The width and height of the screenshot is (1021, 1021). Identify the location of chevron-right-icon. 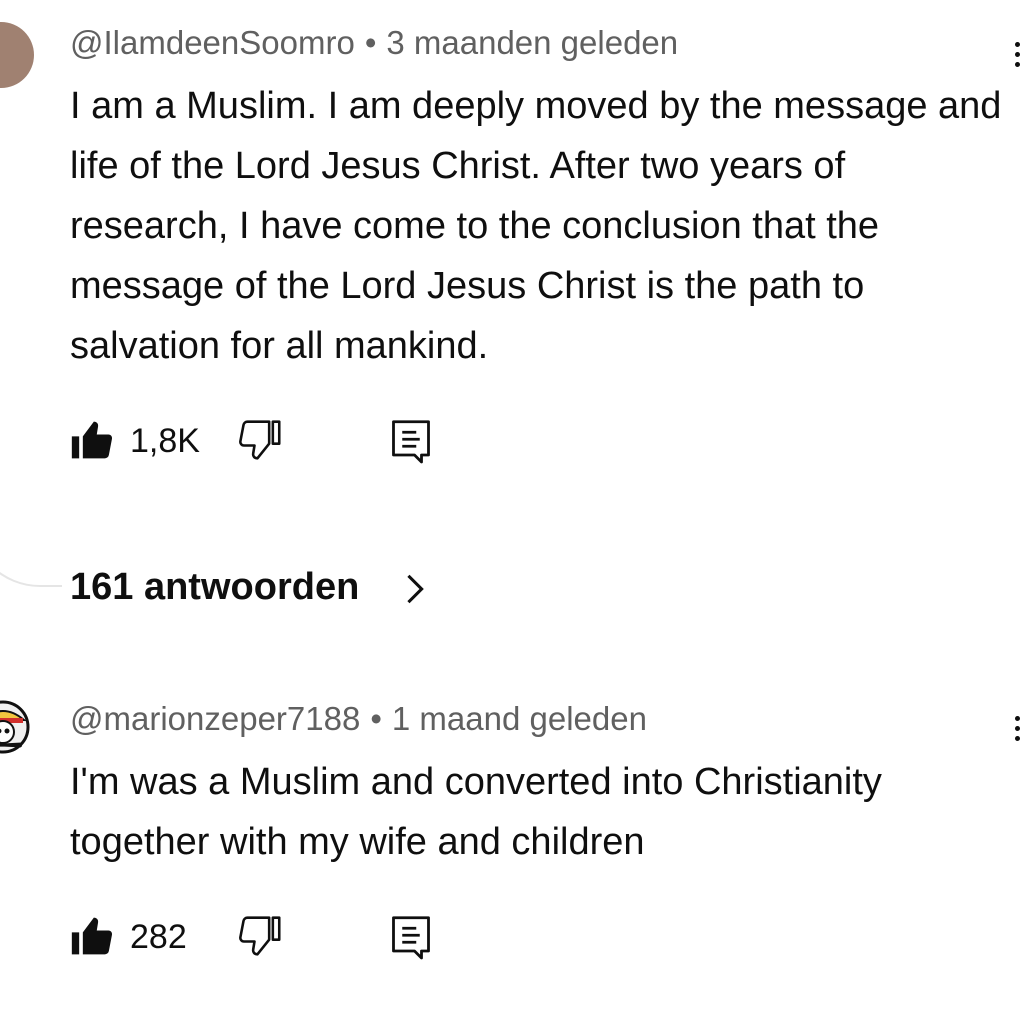
(416, 591).